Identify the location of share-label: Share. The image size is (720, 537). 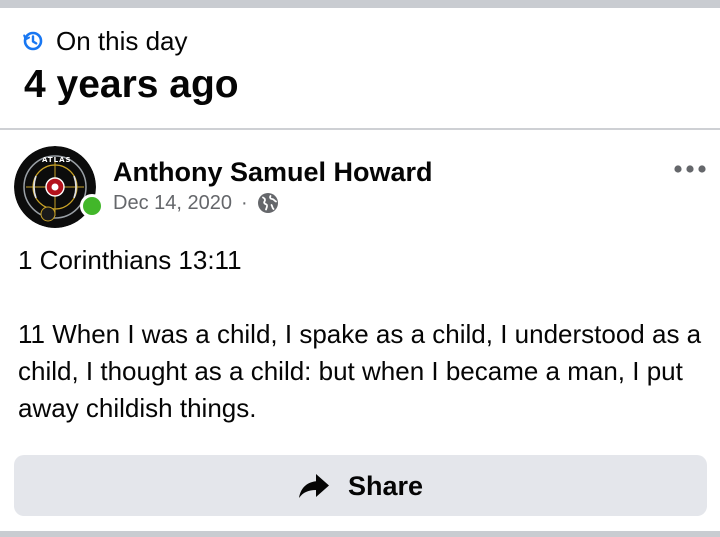
(385, 485).